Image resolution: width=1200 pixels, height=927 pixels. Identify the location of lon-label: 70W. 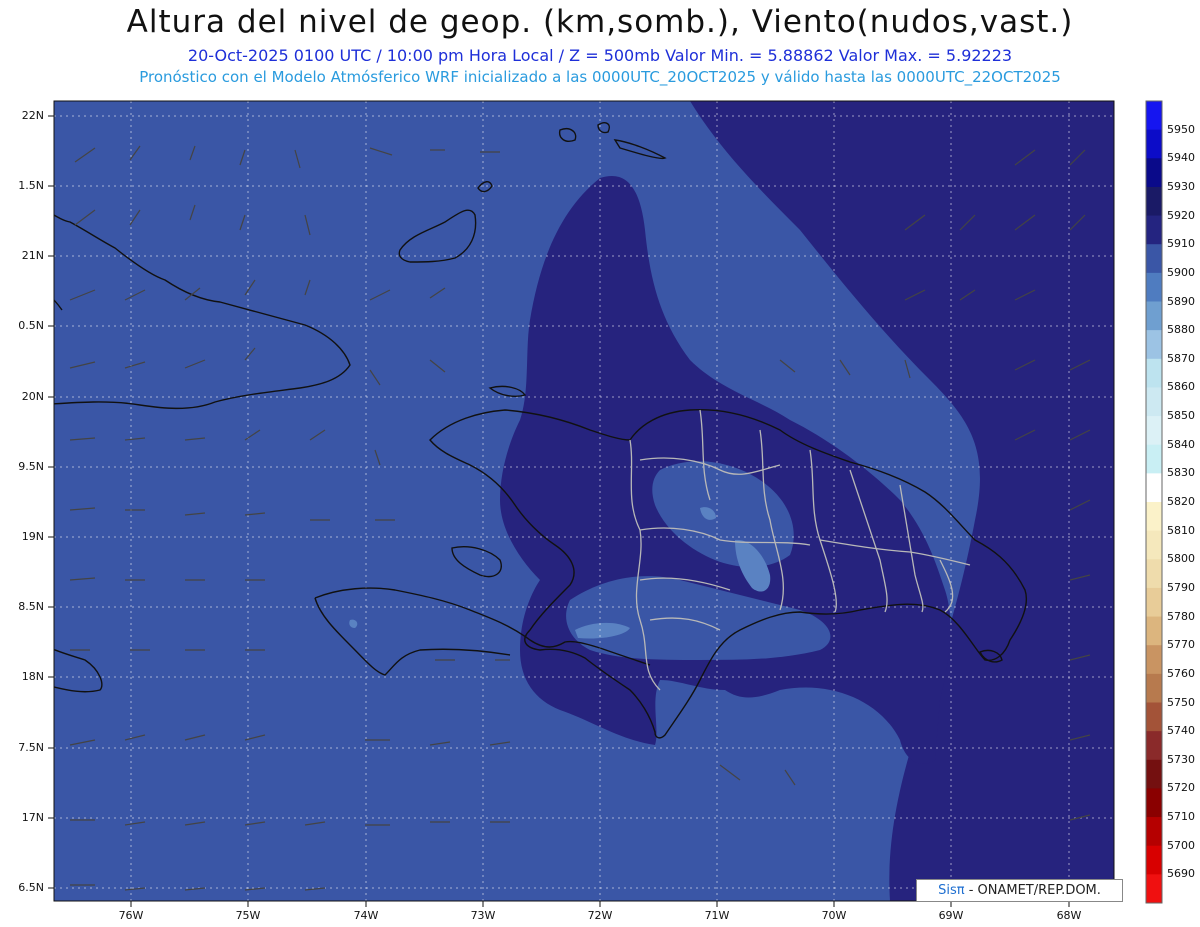
(834, 915).